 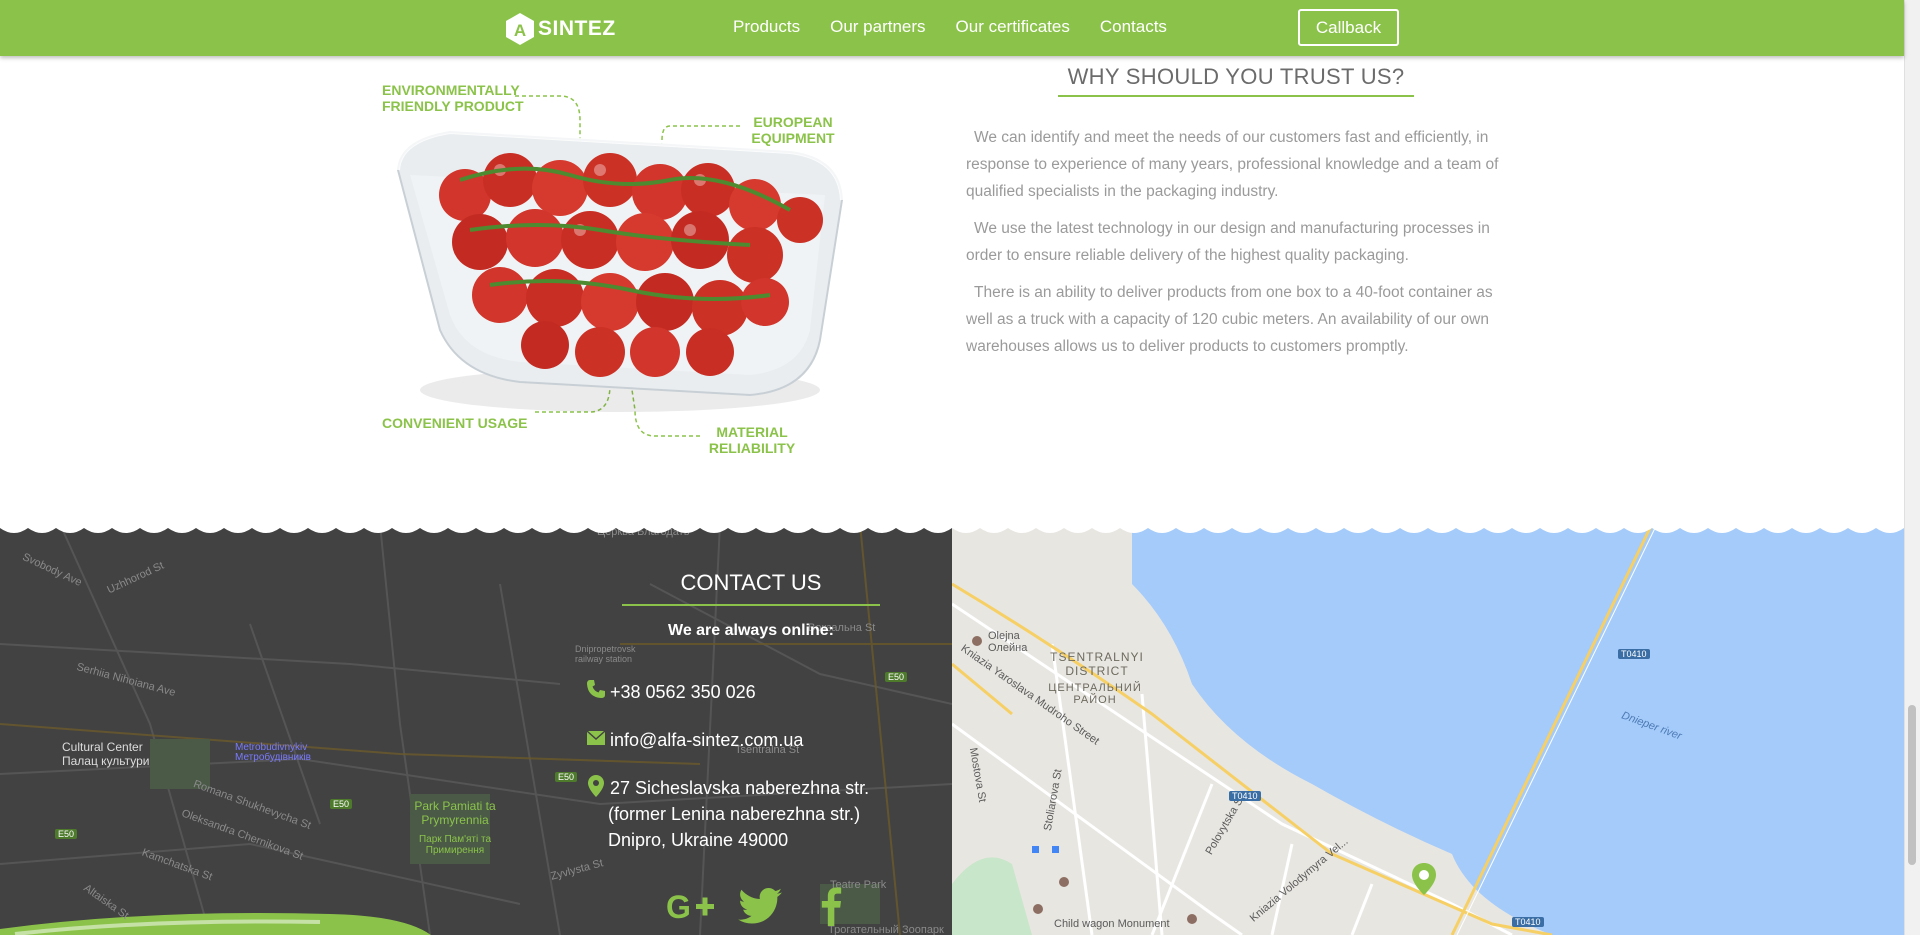 What do you see at coordinates (106, 761) in the screenshot?
I see `map-label: Палац культури` at bounding box center [106, 761].